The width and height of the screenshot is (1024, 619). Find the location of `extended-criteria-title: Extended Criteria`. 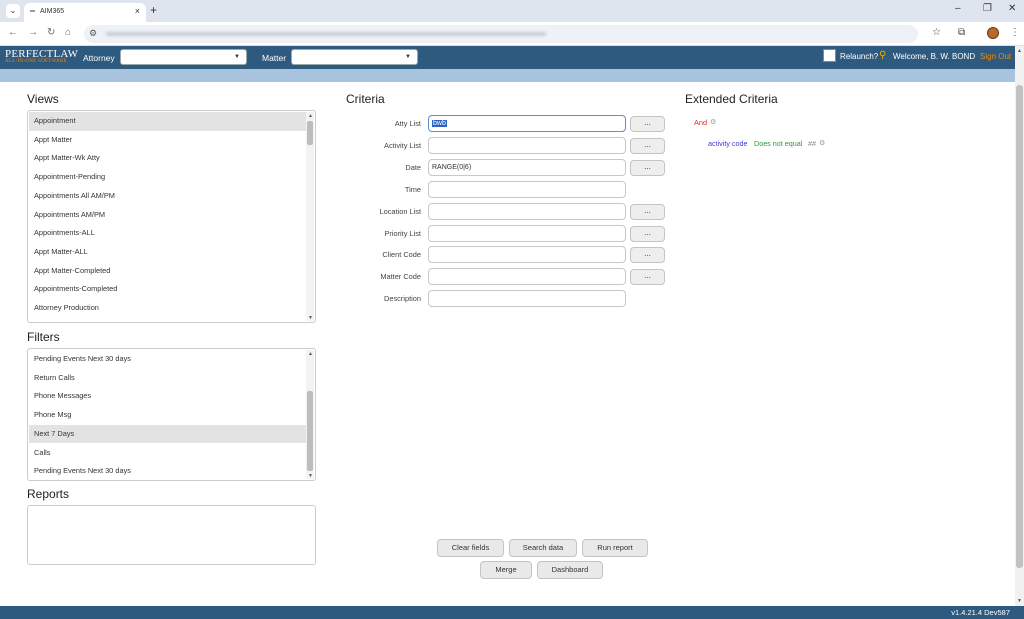

extended-criteria-title: Extended Criteria is located at coordinates (731, 99).